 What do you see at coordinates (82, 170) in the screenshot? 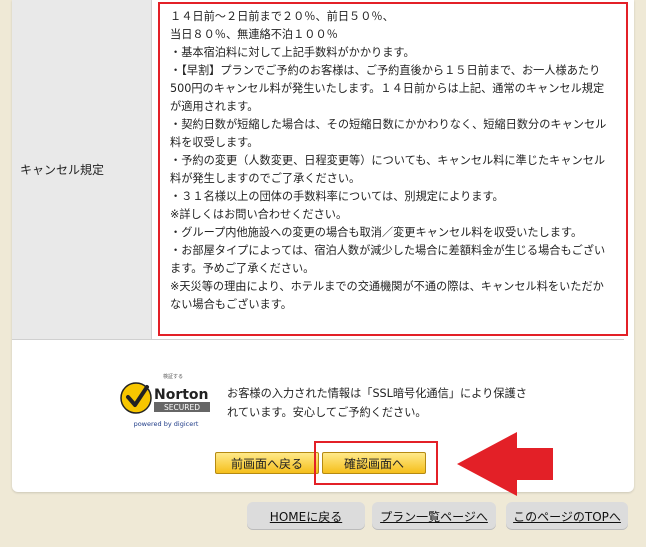
I see `cancel-policy-label: キャンセル規定` at bounding box center [82, 170].